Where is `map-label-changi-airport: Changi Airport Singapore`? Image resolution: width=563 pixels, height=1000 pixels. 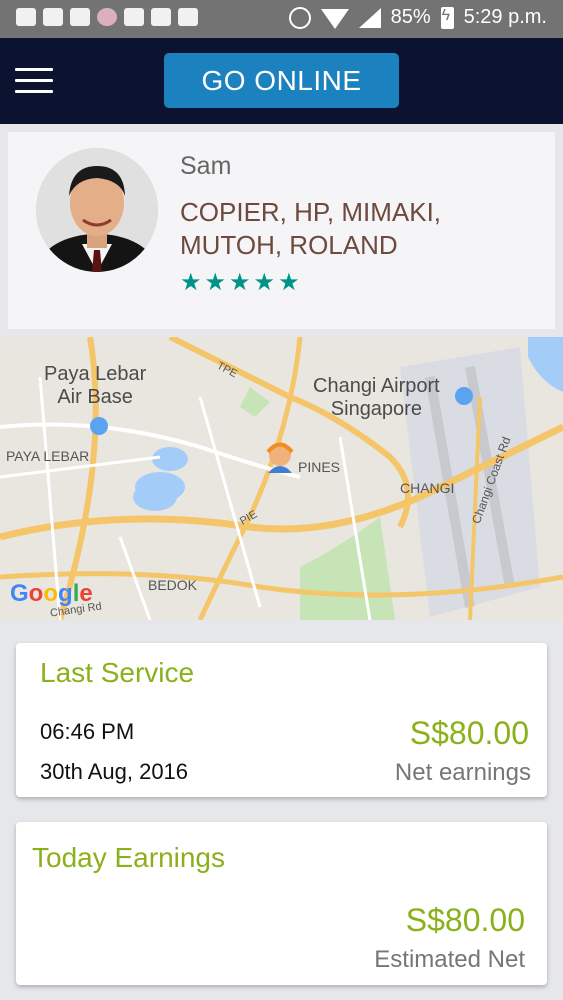
map-label-changi-airport: Changi Airport Singapore is located at coordinates (376, 397).